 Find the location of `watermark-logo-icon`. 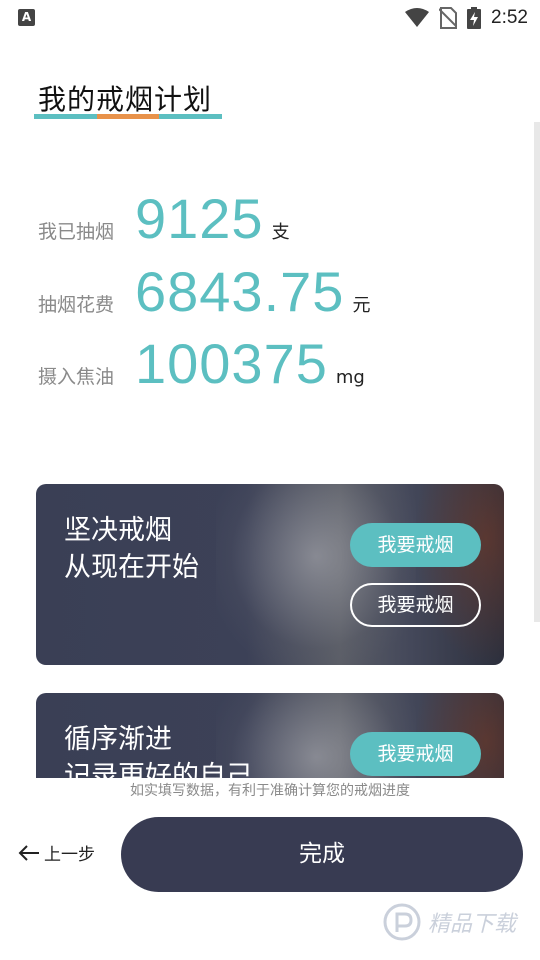

watermark-logo-icon is located at coordinates (402, 922).